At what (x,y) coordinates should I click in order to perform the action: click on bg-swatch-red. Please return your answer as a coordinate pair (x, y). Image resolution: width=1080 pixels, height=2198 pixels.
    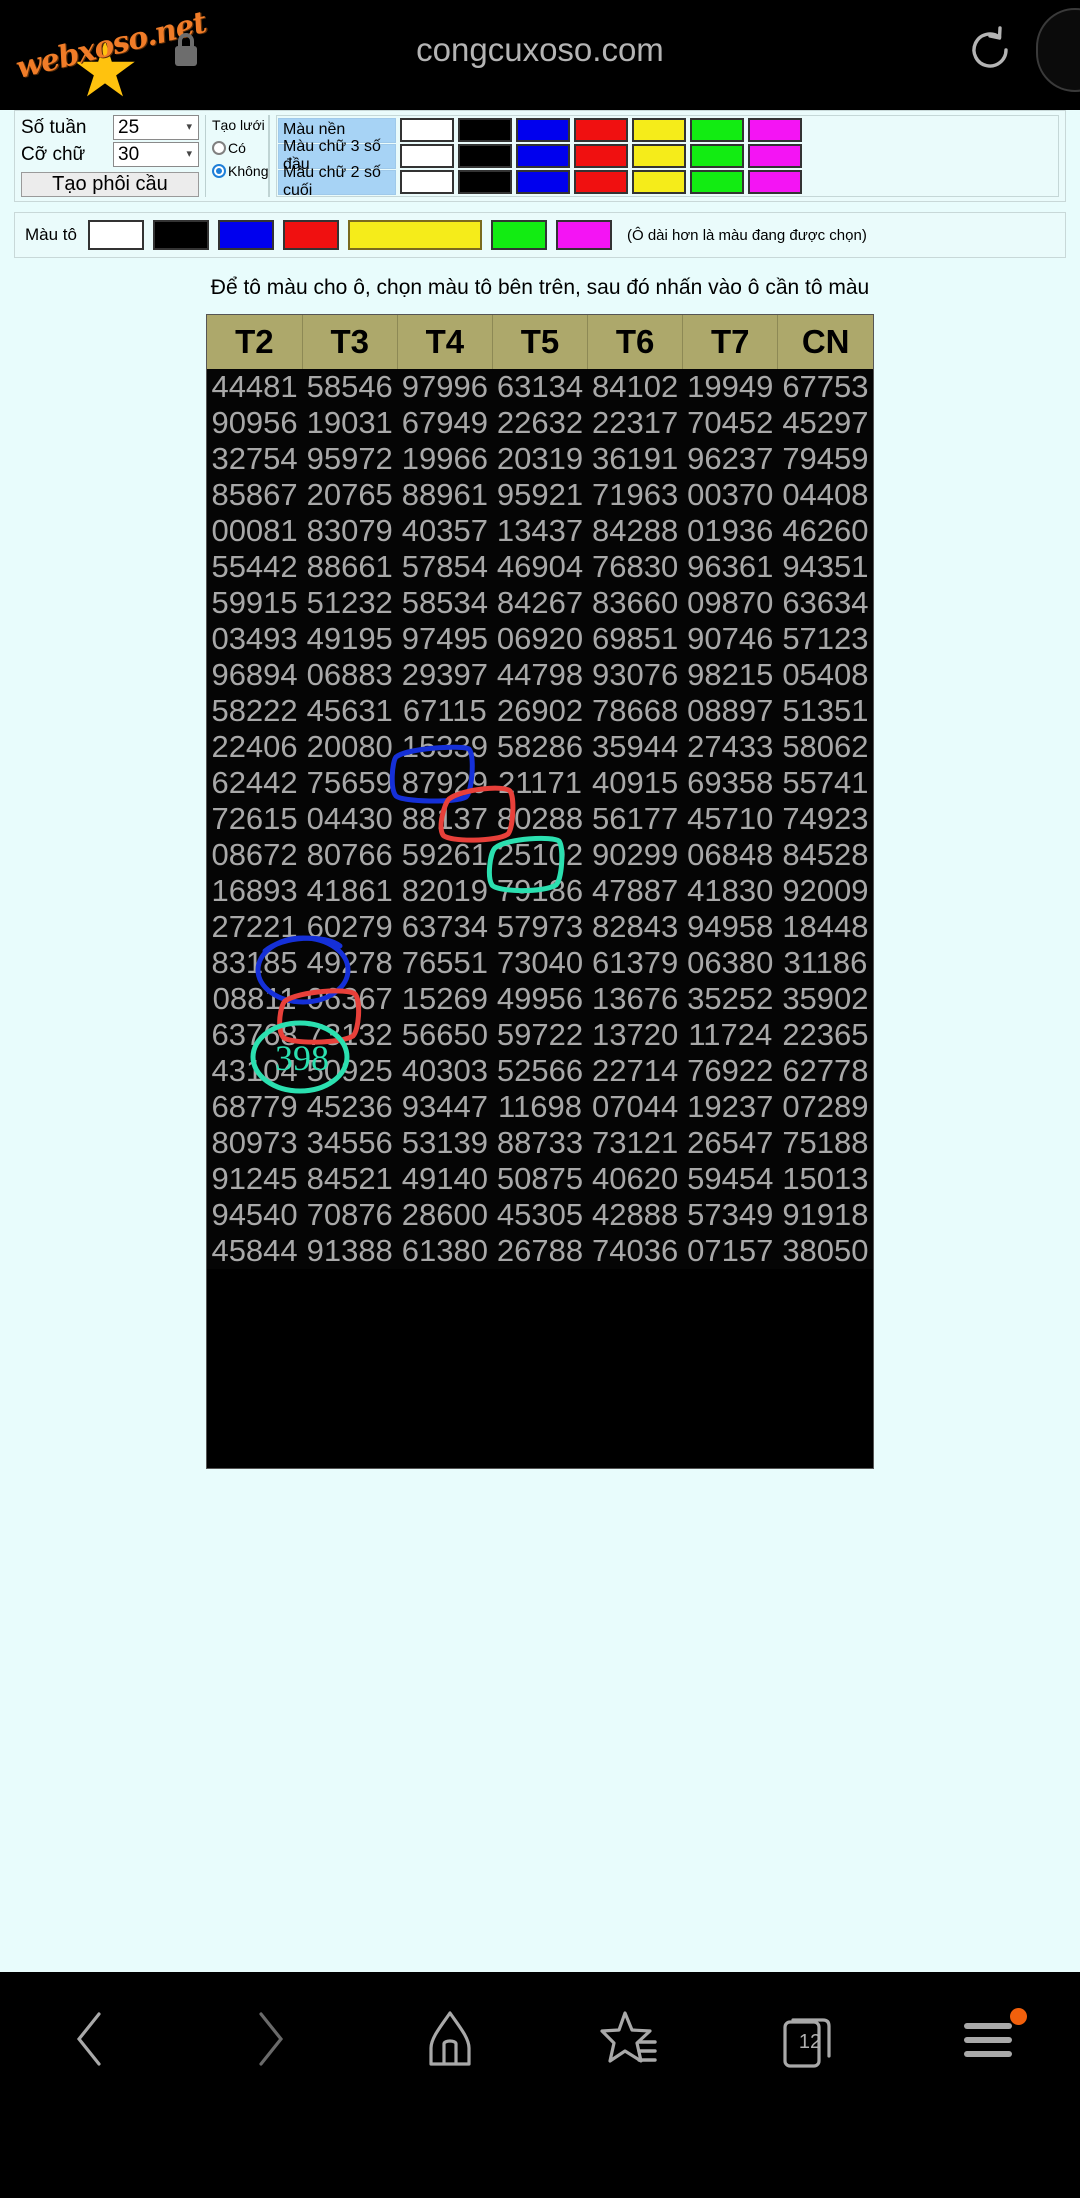
    Looking at the image, I should click on (601, 130).